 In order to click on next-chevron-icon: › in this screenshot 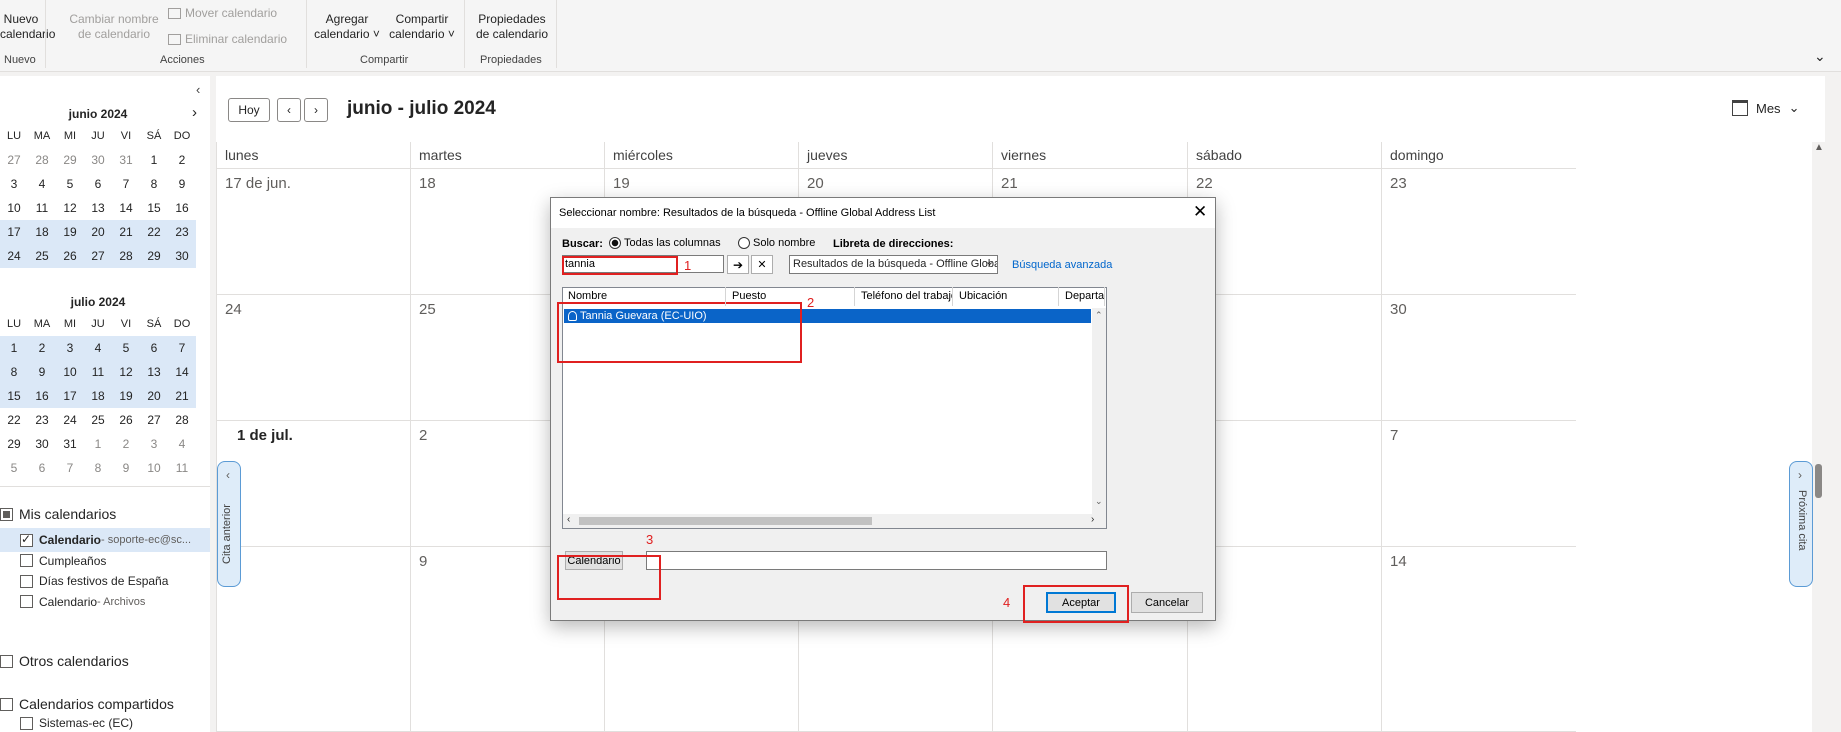, I will do `click(316, 110)`.